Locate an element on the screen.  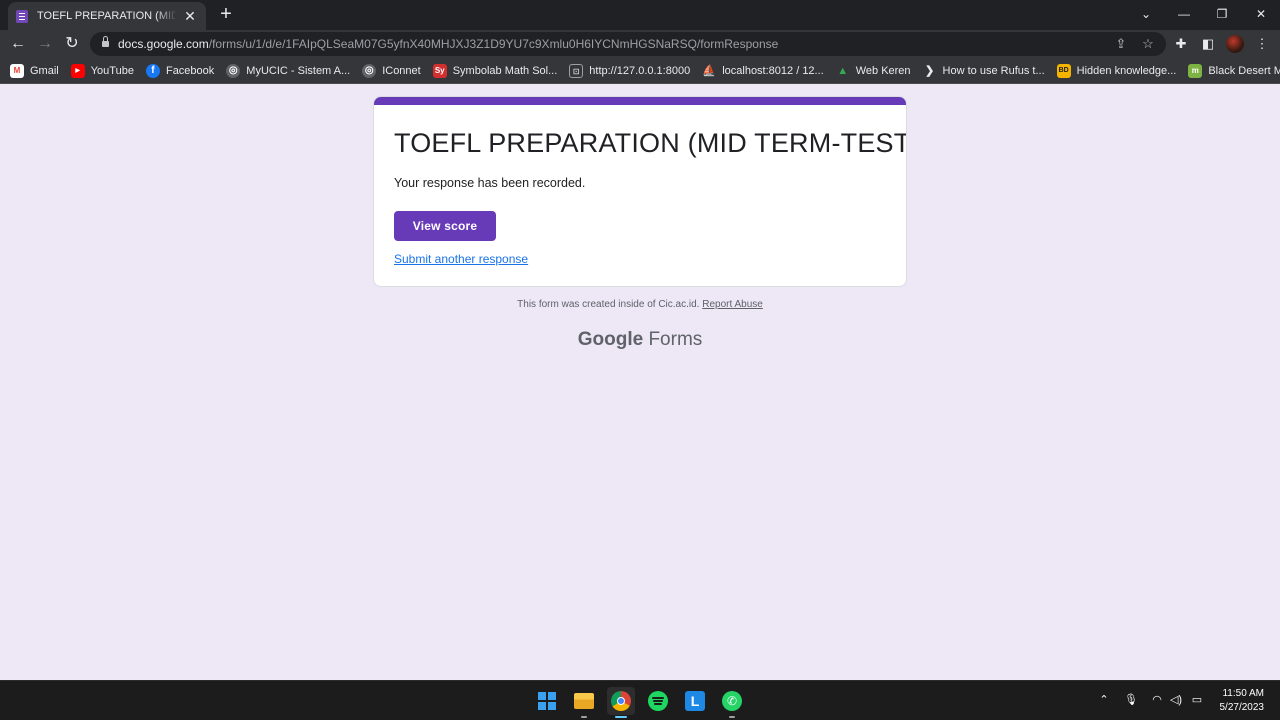
browser-tab: TOEFL PREPARATION (MID TERM-TEST) ✕ is located at coordinates (107, 16).